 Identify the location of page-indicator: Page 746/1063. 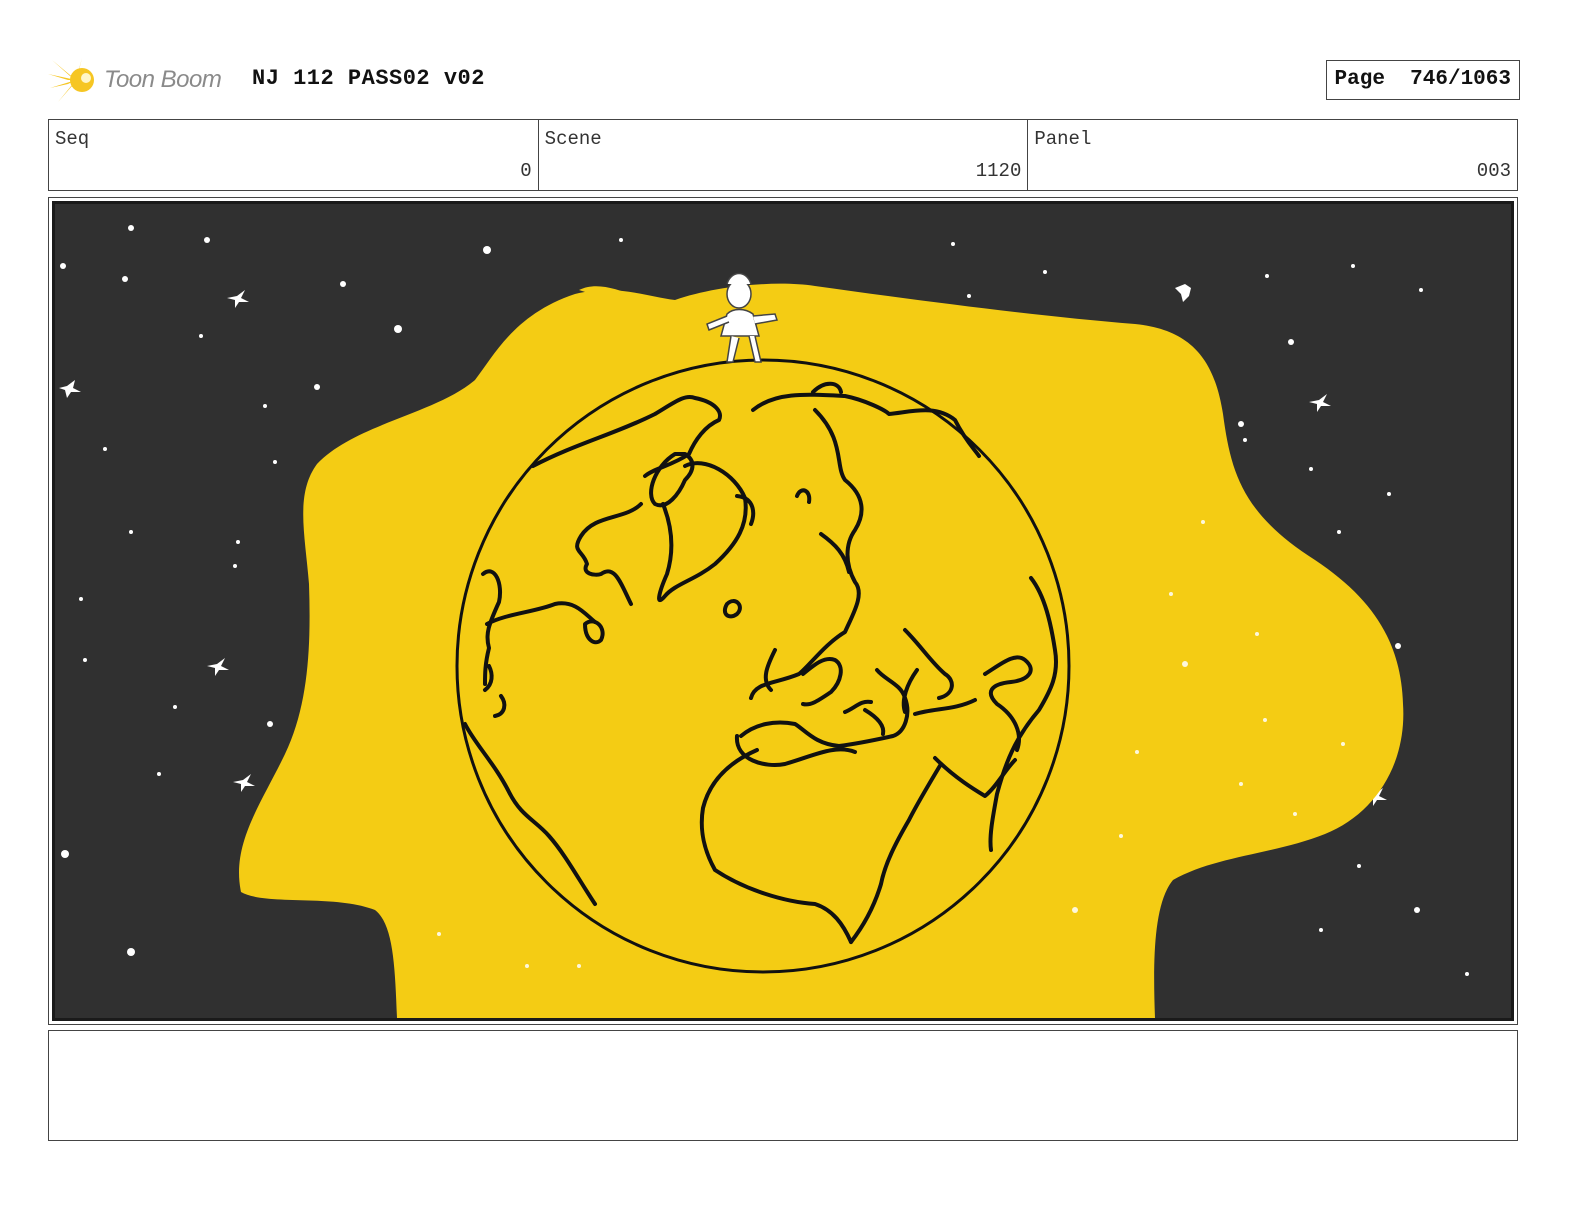
(1422, 80).